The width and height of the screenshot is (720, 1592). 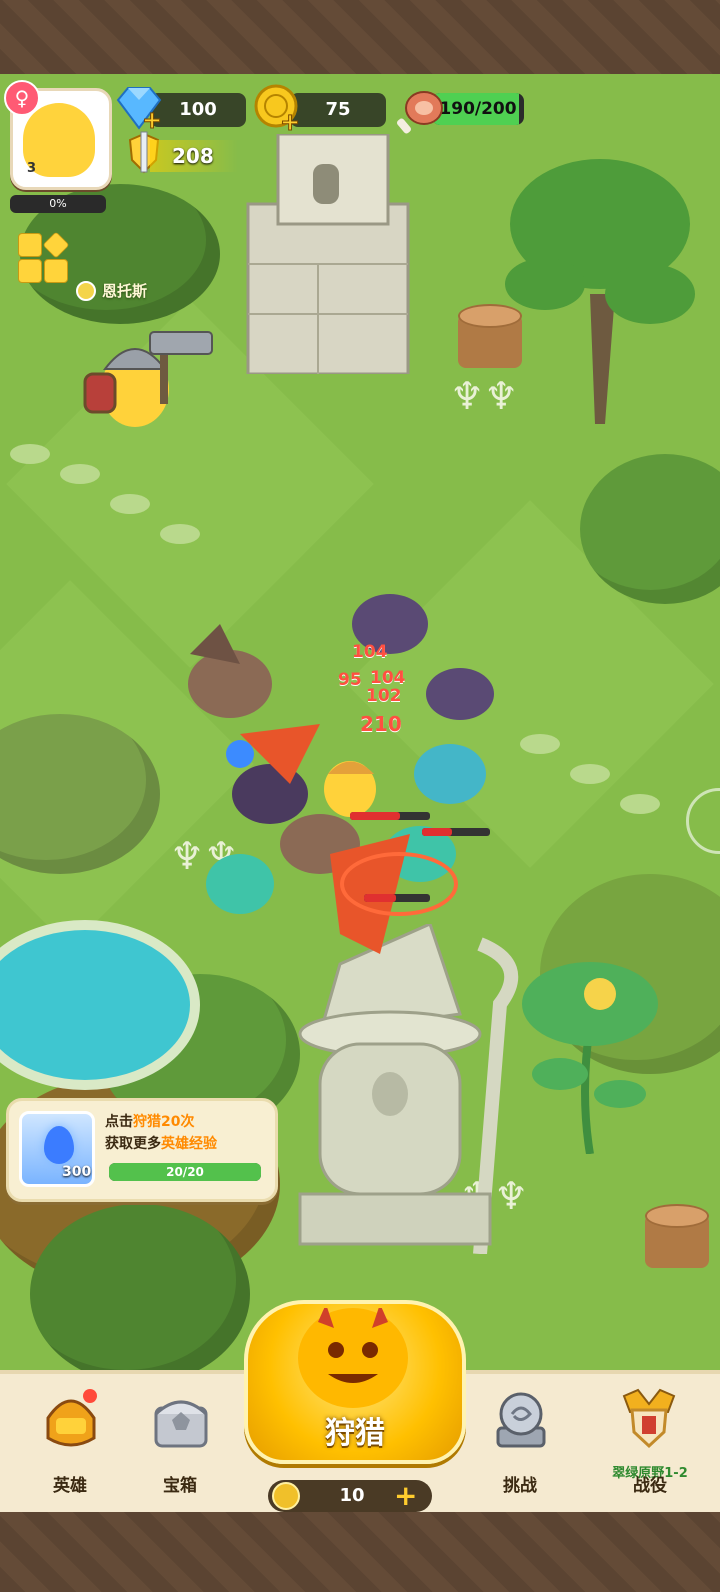 What do you see at coordinates (140, 1294) in the screenshot?
I see `bush` at bounding box center [140, 1294].